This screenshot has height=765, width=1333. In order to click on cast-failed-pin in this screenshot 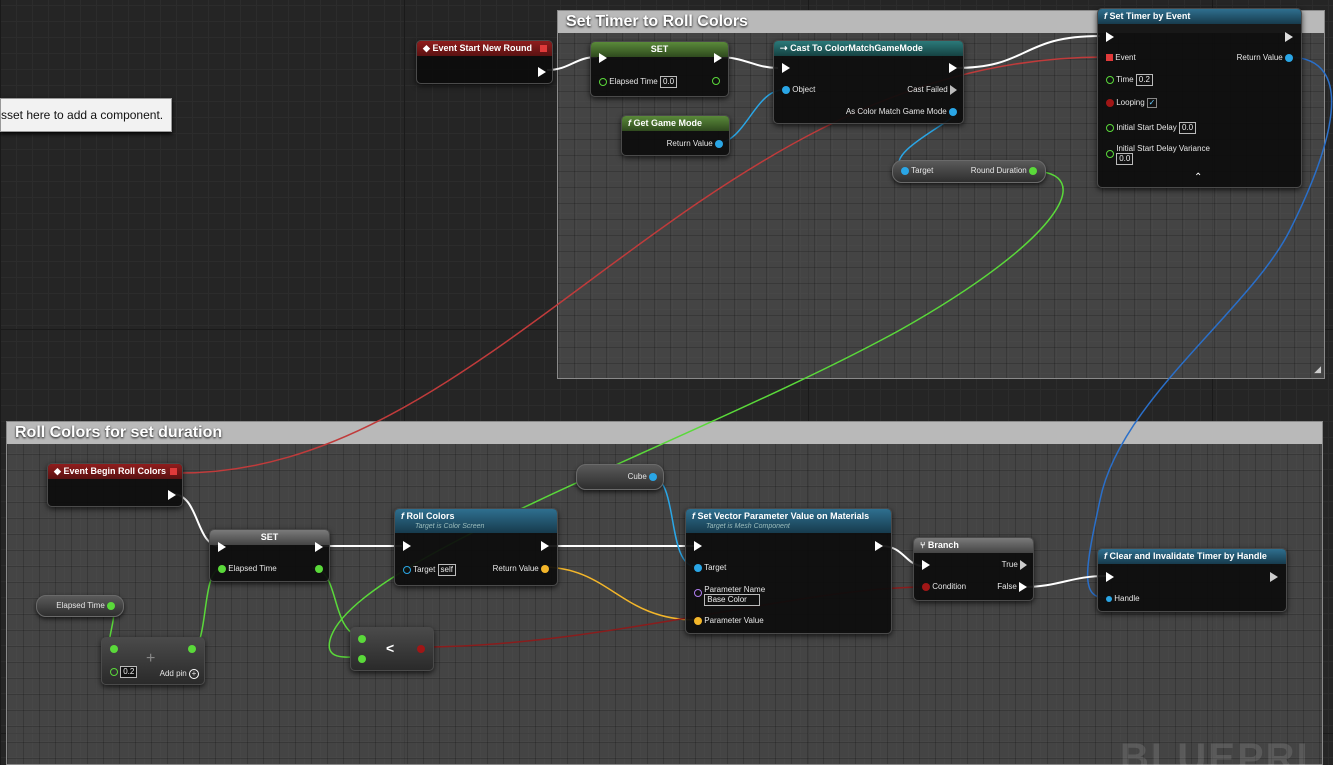, I will do `click(953, 90)`.